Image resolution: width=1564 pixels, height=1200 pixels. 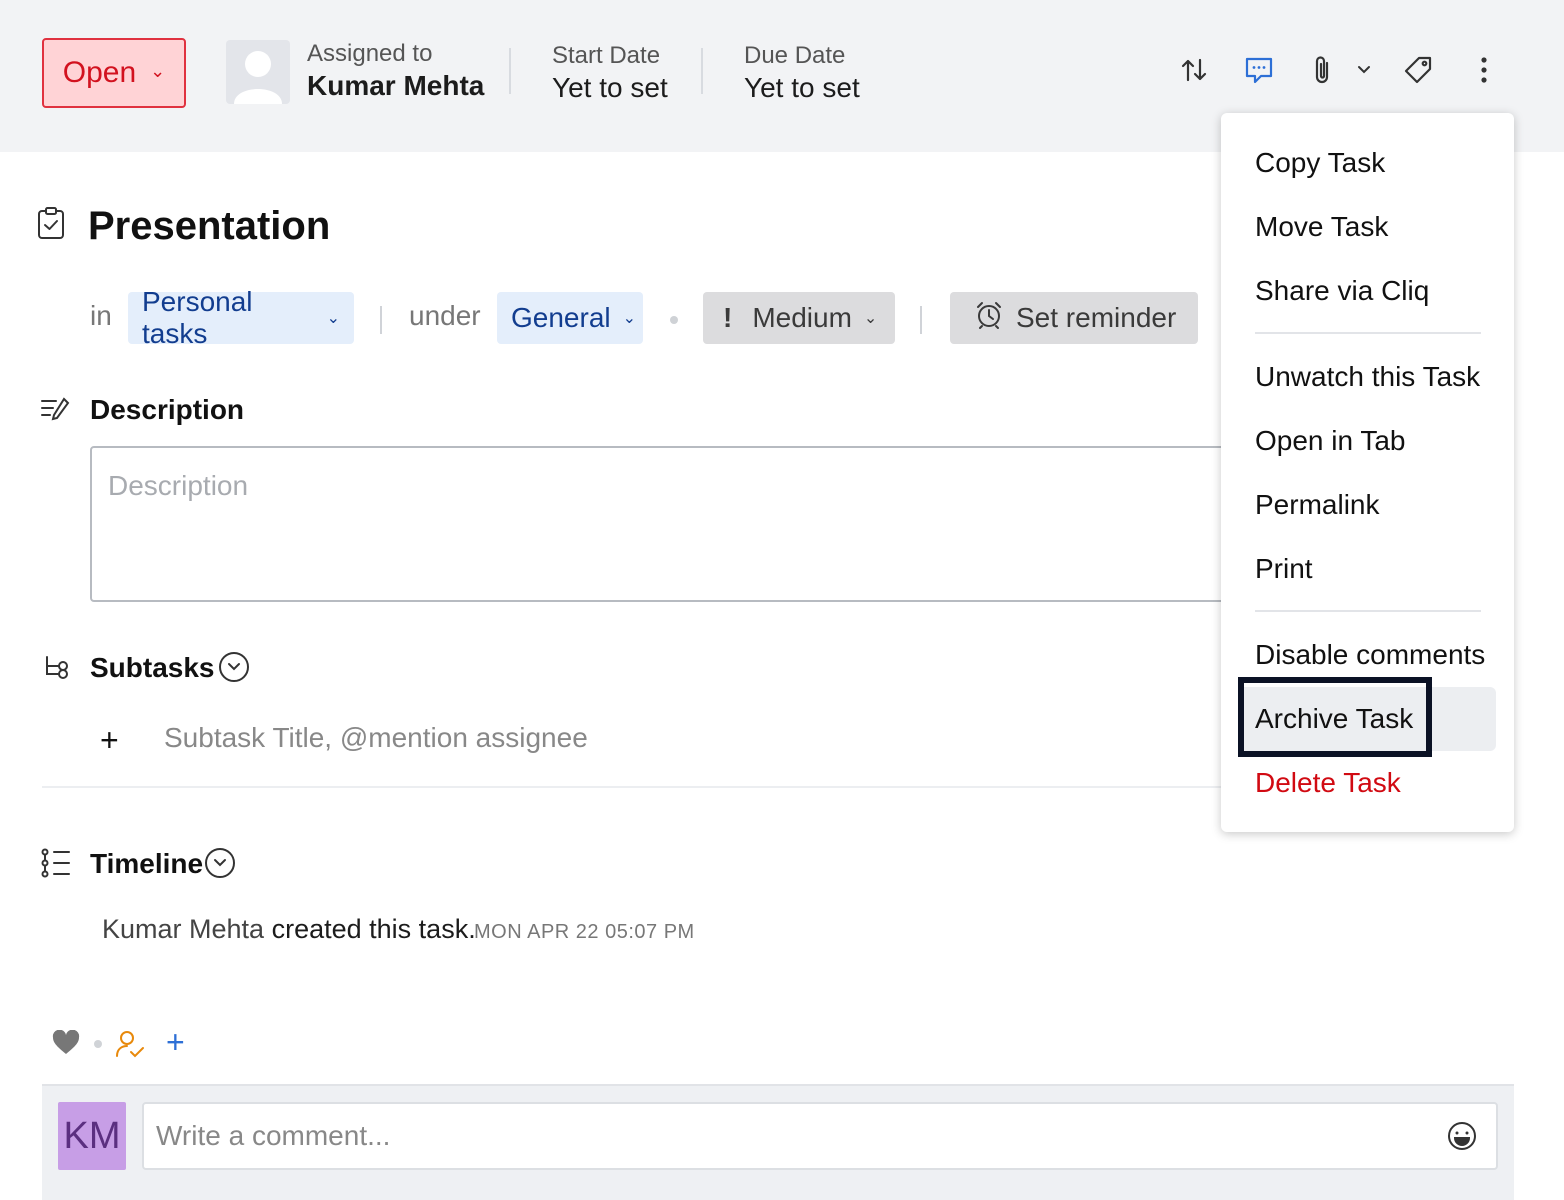 I want to click on subtask-input: Subtask Title, @mention assignee, so click(x=376, y=738).